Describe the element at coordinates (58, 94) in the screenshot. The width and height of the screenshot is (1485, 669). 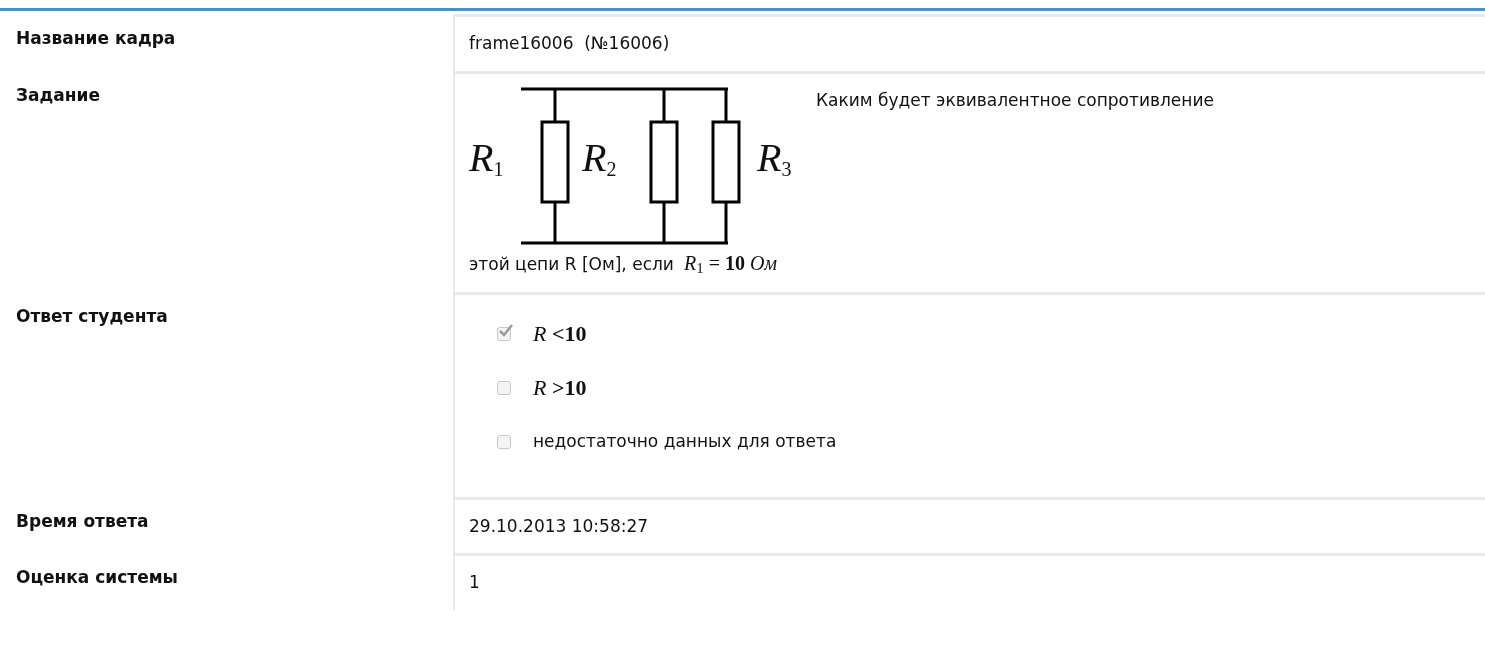
I see `field-label: Задание` at that location.